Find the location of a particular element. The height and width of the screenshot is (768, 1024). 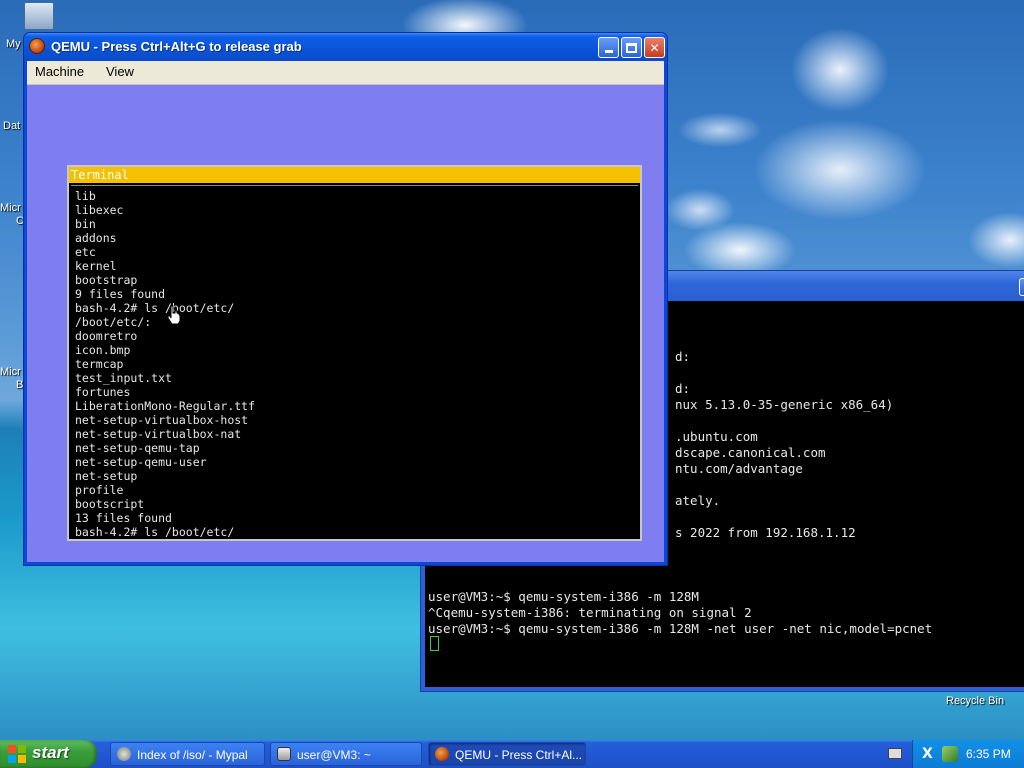

menu-machine: Machine is located at coordinates (59, 71).